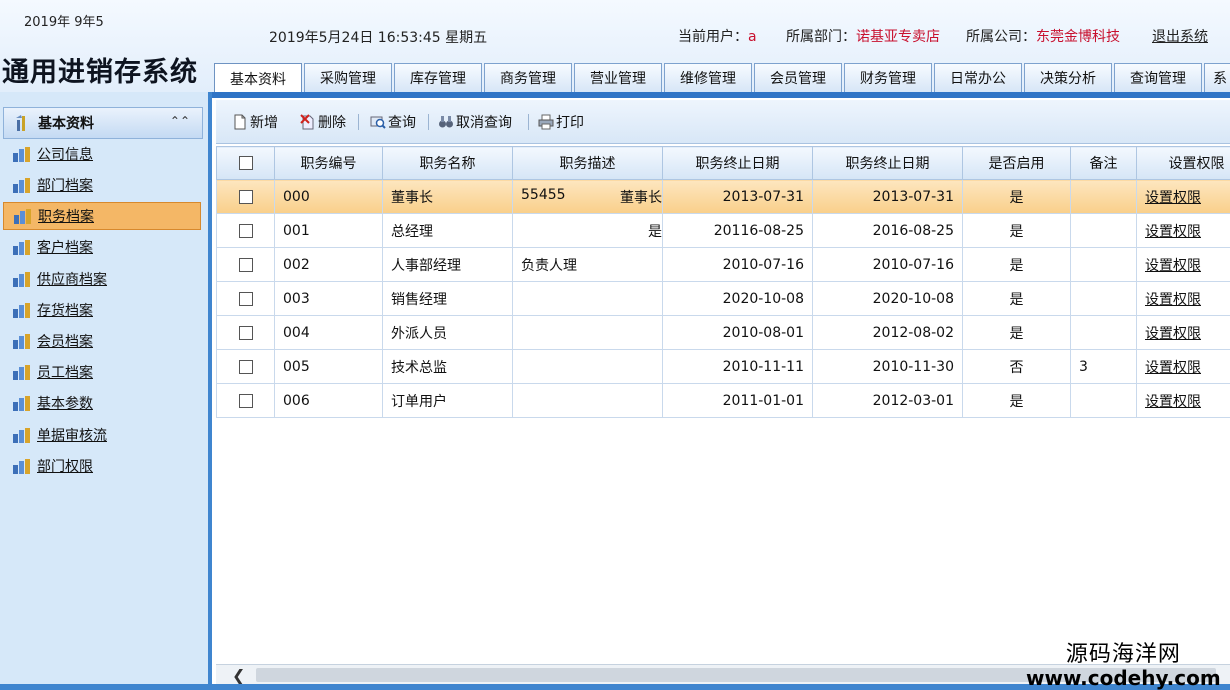  What do you see at coordinates (348, 77) in the screenshot?
I see `tab-purchase: 采购管理` at bounding box center [348, 77].